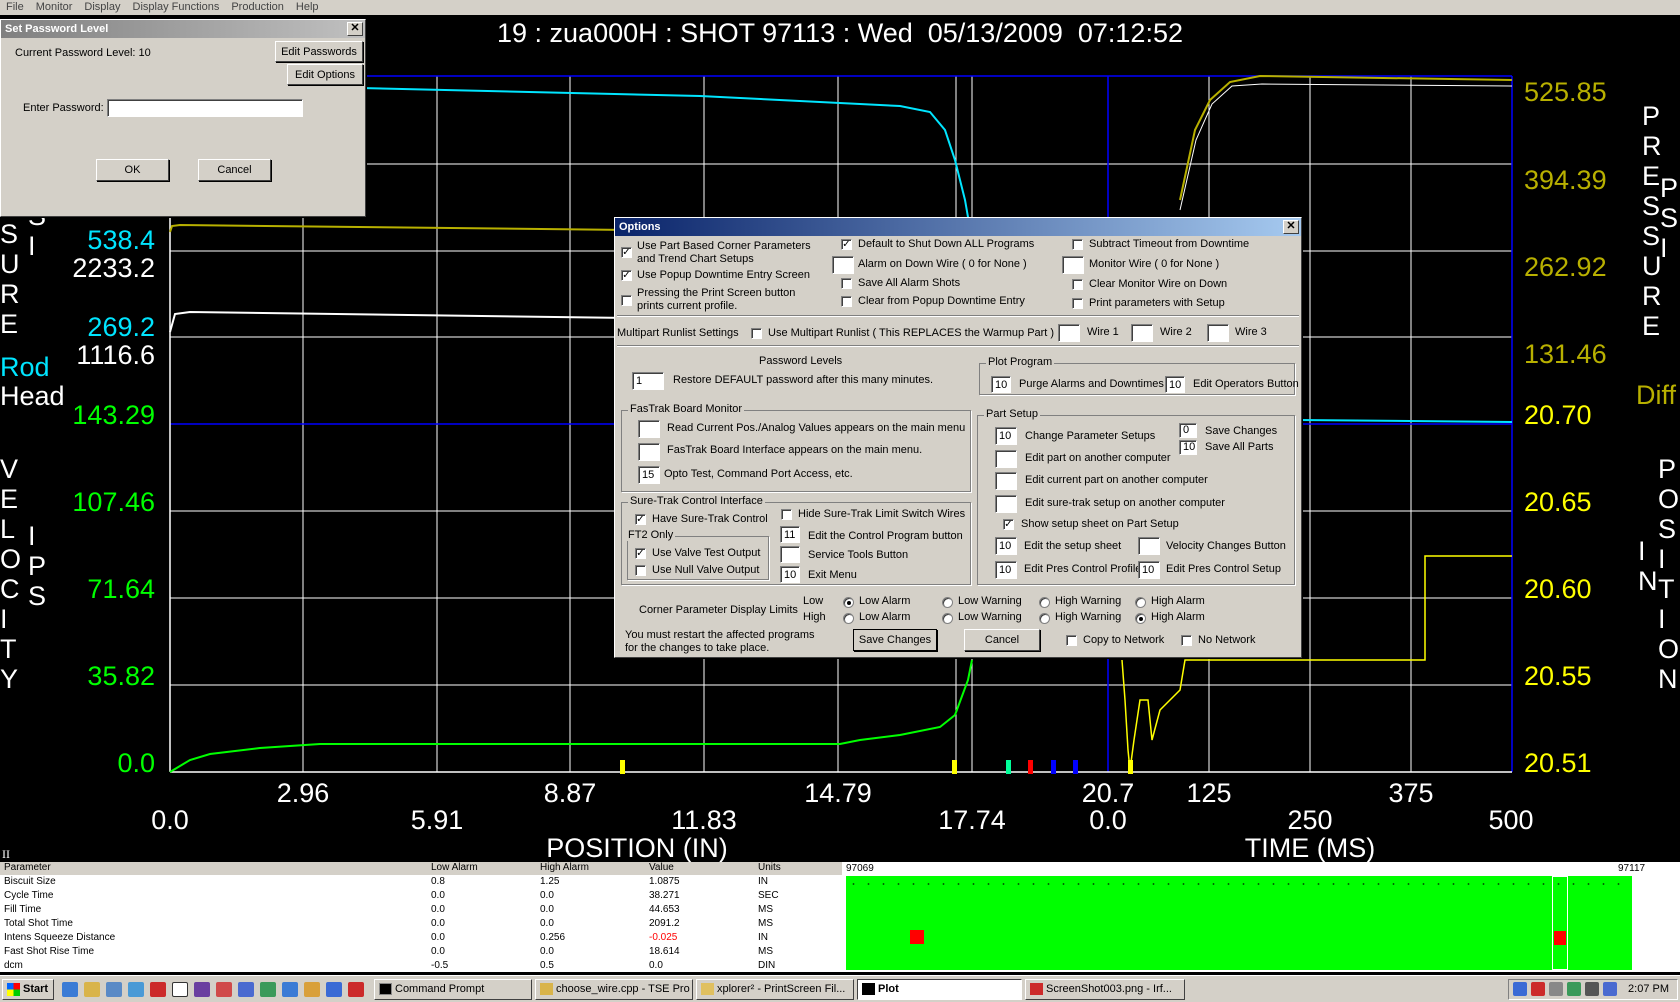 The height and width of the screenshot is (1002, 1680). What do you see at coordinates (790, 554) in the screenshot?
I see `service-tools-input` at bounding box center [790, 554].